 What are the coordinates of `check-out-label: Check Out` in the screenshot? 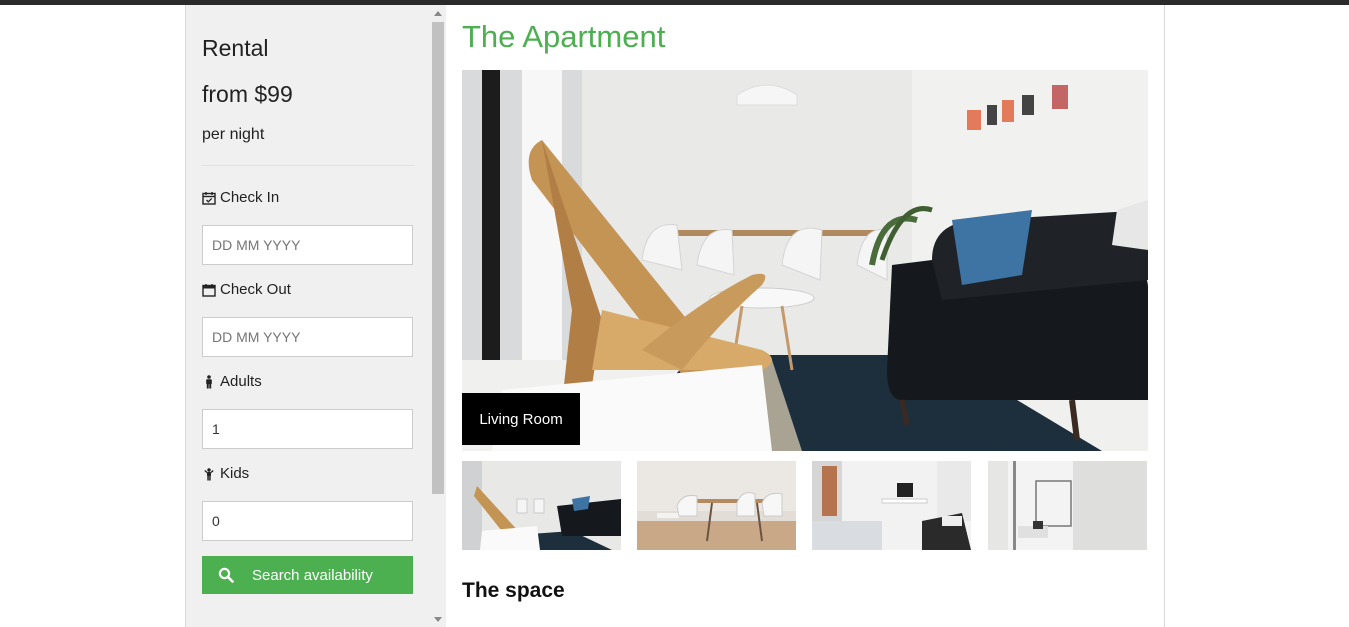 It's located at (246, 289).